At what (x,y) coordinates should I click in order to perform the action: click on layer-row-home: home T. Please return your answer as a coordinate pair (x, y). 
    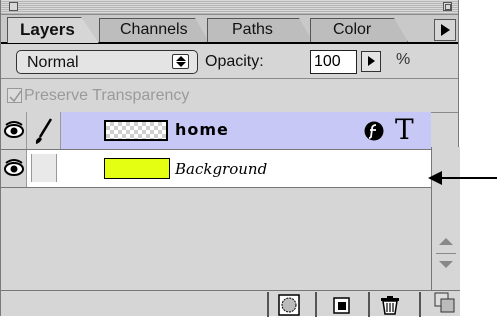
    Looking at the image, I should click on (216, 131).